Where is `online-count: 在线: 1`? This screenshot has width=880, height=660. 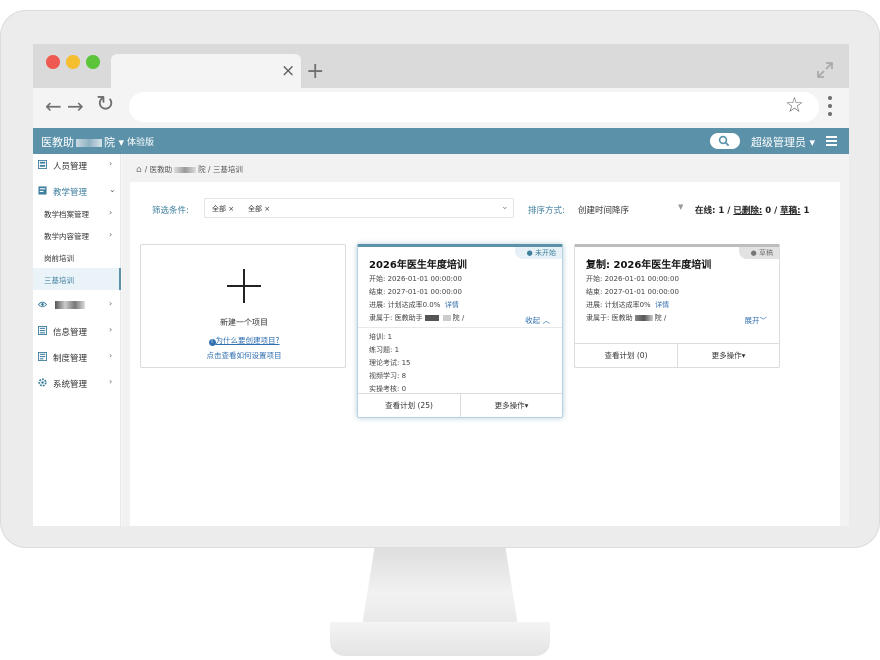 online-count: 在线: 1 is located at coordinates (709, 211).